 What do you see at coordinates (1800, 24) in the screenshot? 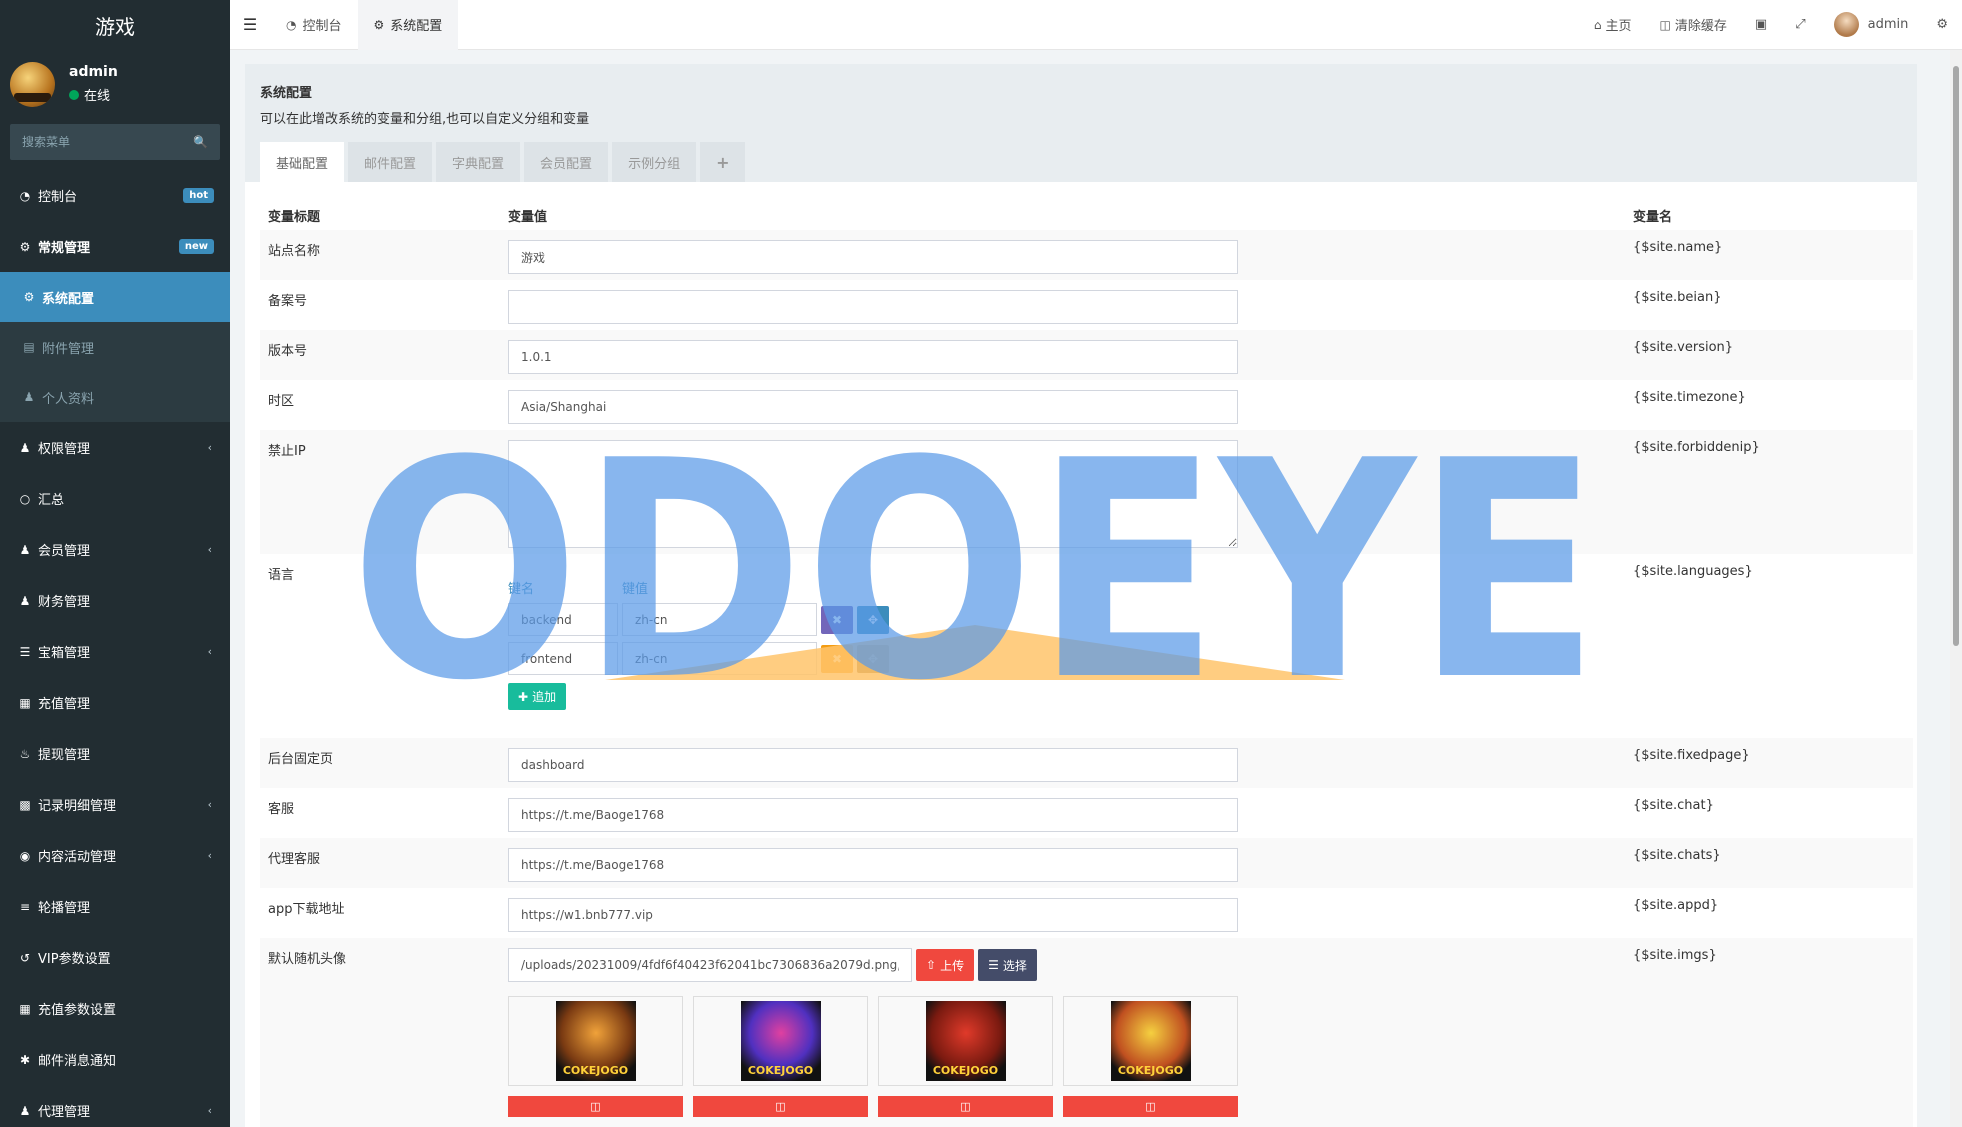
I see `fullscreen-icon: ⤢` at bounding box center [1800, 24].